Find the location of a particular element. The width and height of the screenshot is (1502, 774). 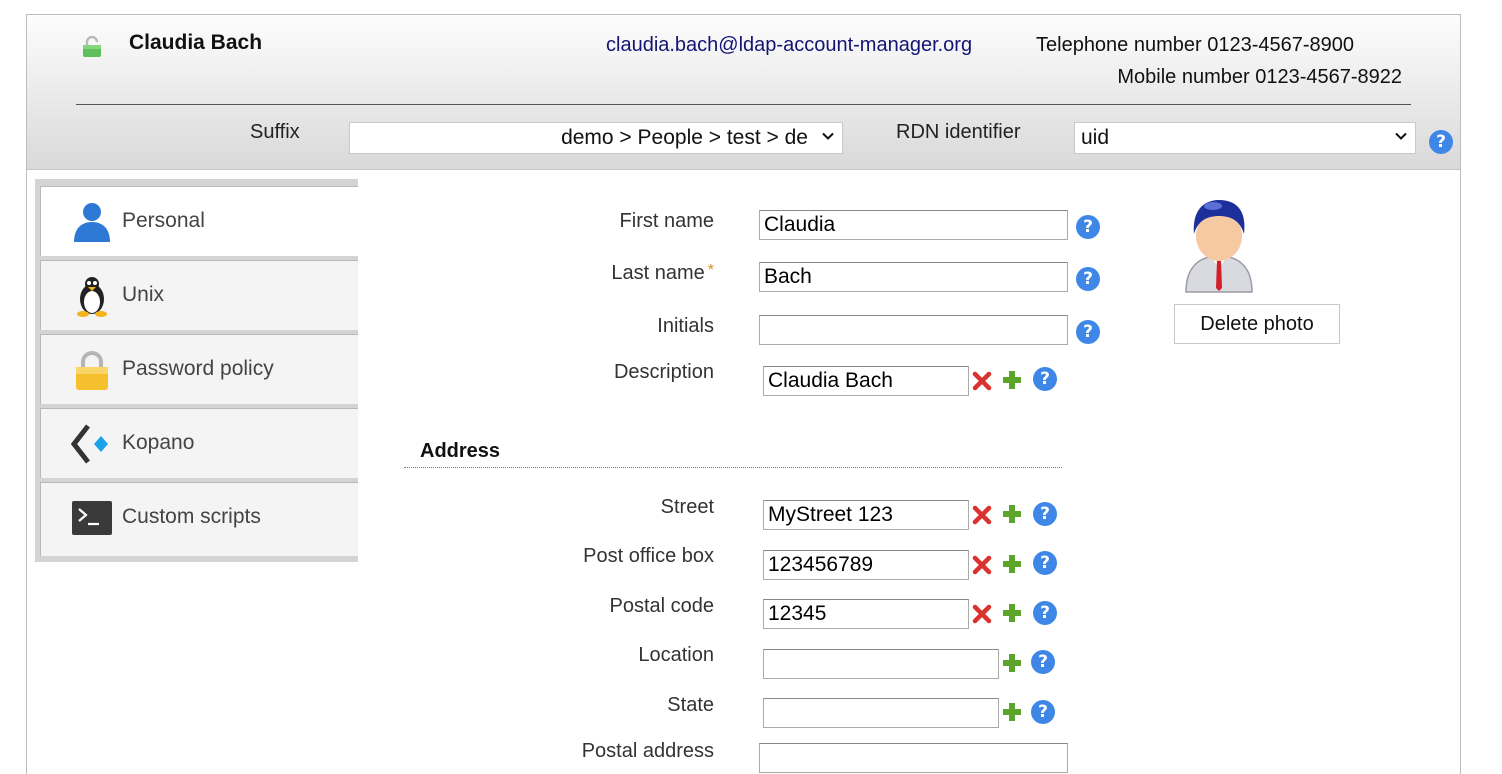

section-divider is located at coordinates (733, 467).